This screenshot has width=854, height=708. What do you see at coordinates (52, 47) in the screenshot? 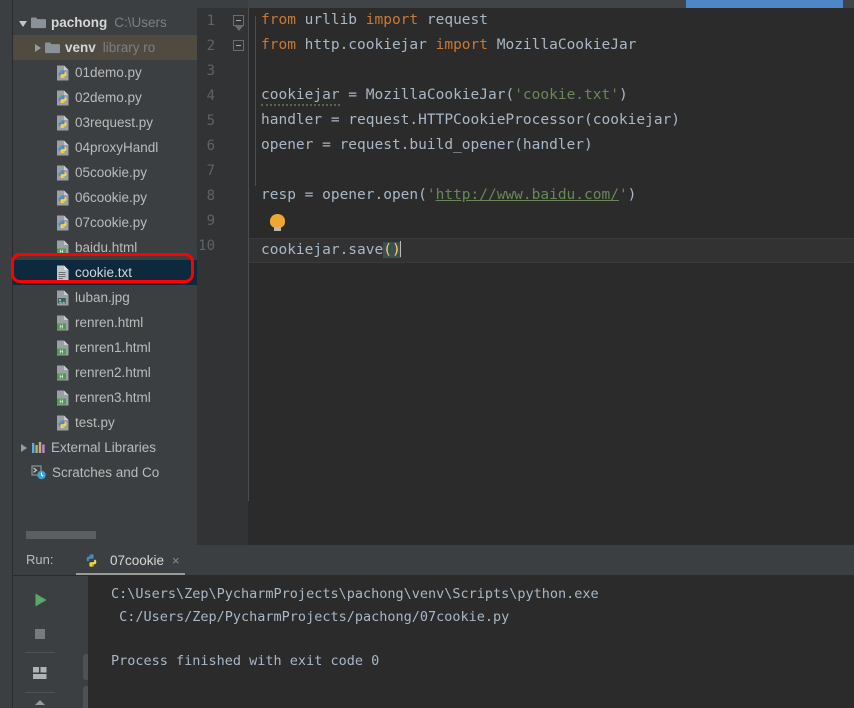
I see `folder-icon` at bounding box center [52, 47].